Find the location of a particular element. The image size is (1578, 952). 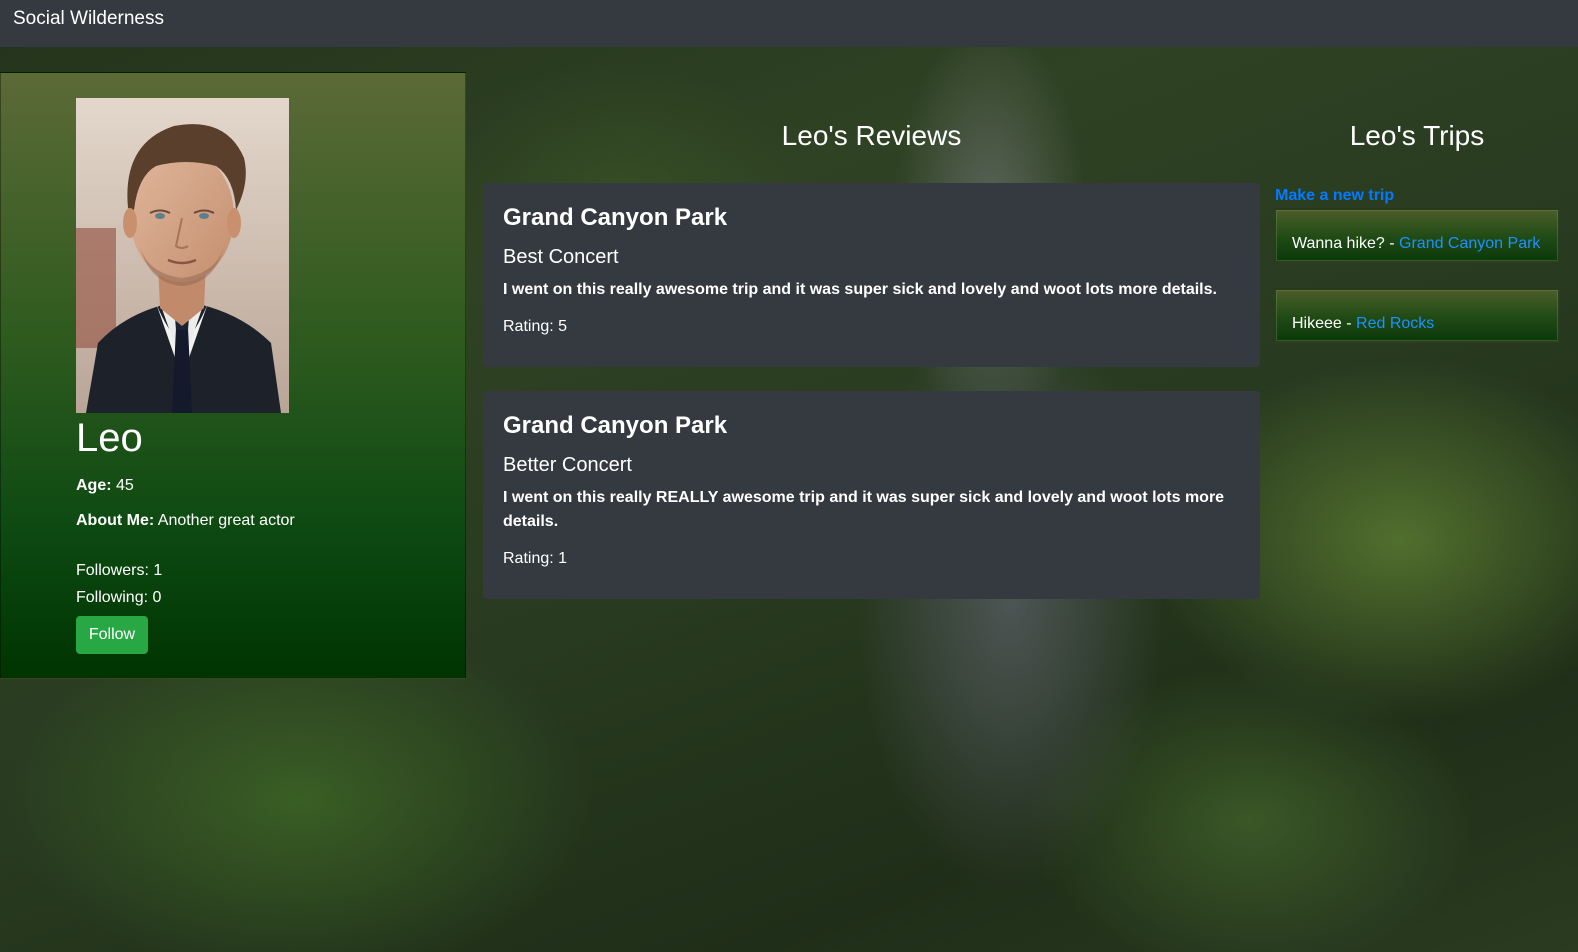

about-value: Another great actor is located at coordinates (226, 520).